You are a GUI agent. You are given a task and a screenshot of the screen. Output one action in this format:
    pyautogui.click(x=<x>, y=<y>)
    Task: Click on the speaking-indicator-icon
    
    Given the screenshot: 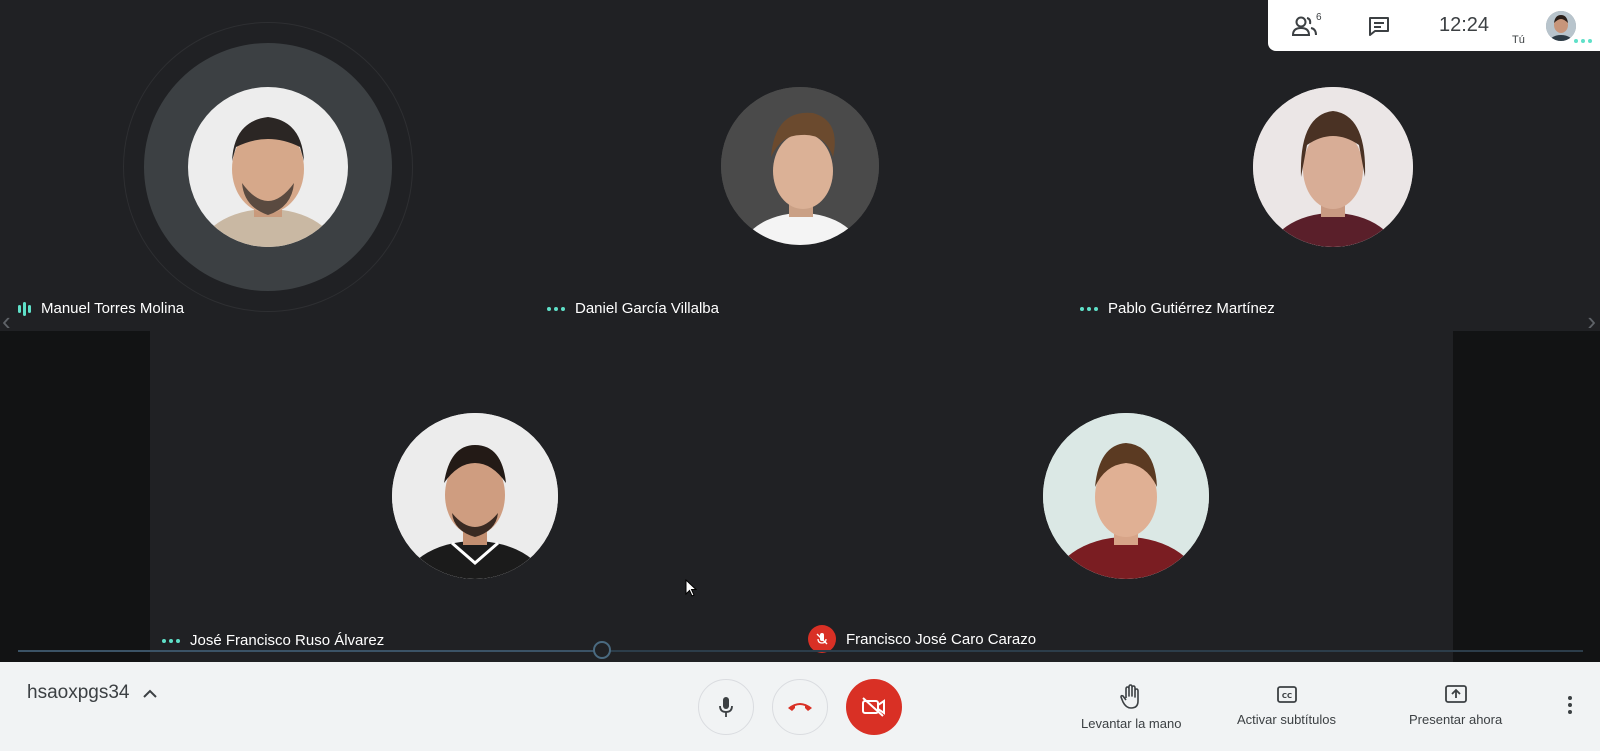 What is the action you would take?
    pyautogui.click(x=24, y=308)
    